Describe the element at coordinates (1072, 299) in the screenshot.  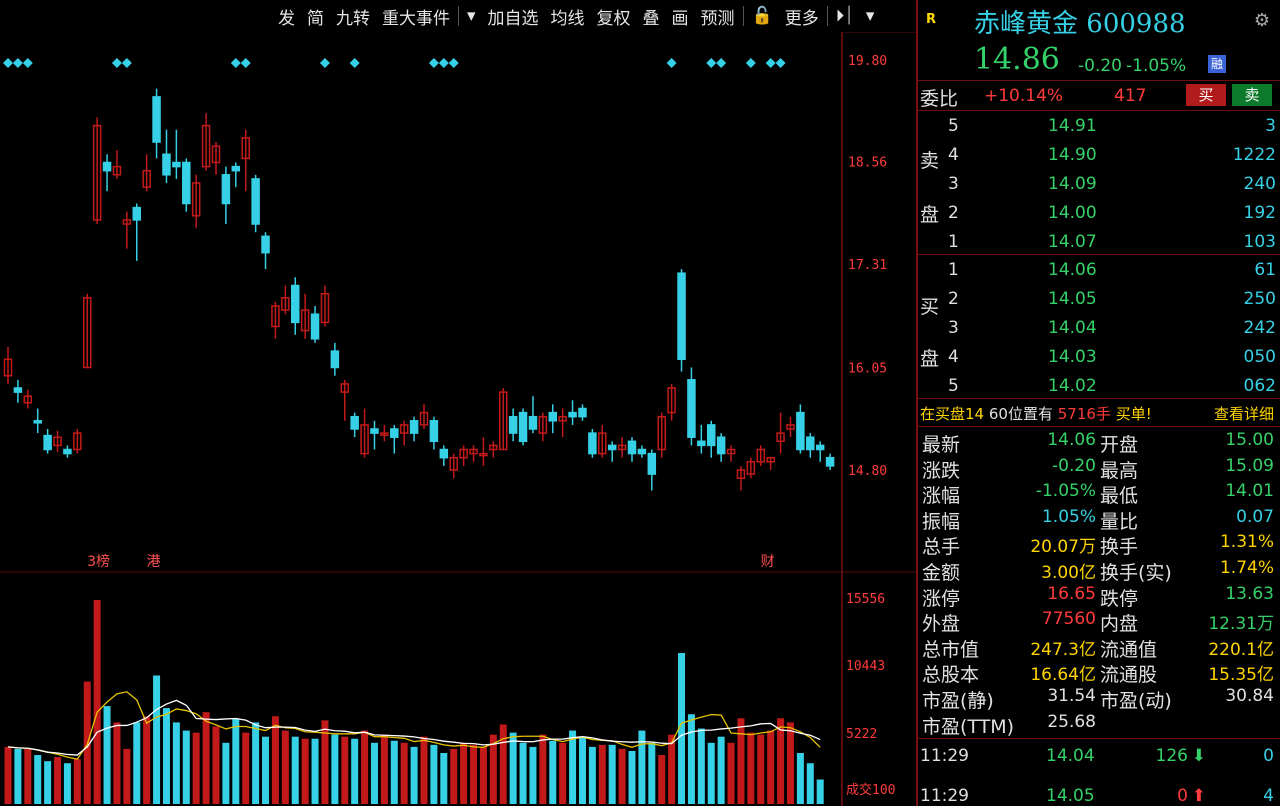
I see `bid-price: 14.05` at that location.